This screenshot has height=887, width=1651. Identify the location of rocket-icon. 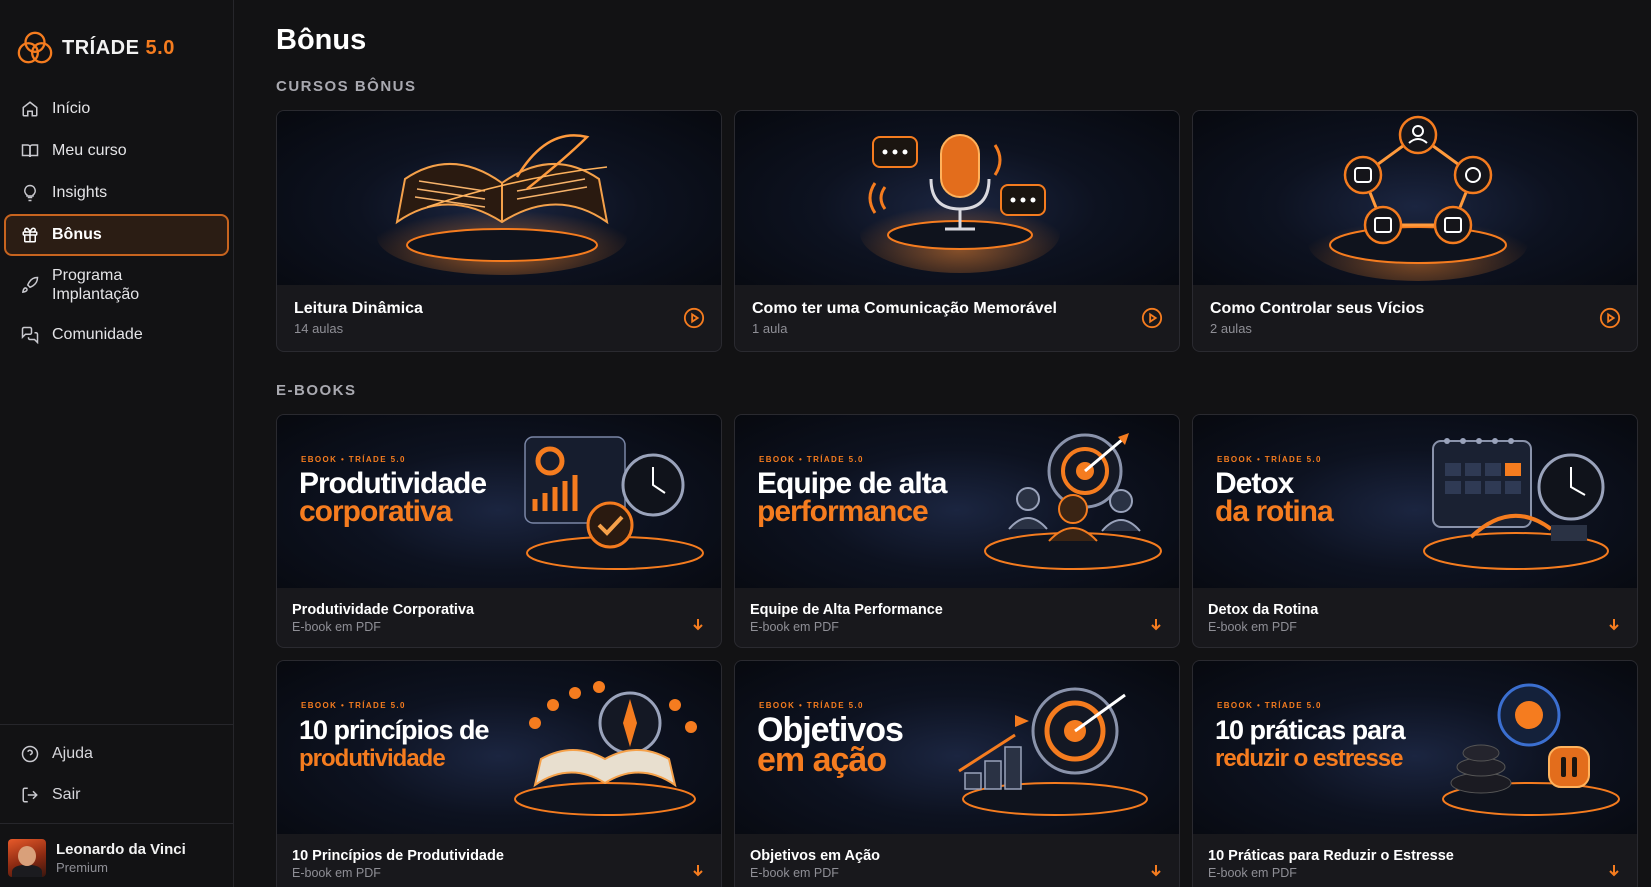
(30, 285).